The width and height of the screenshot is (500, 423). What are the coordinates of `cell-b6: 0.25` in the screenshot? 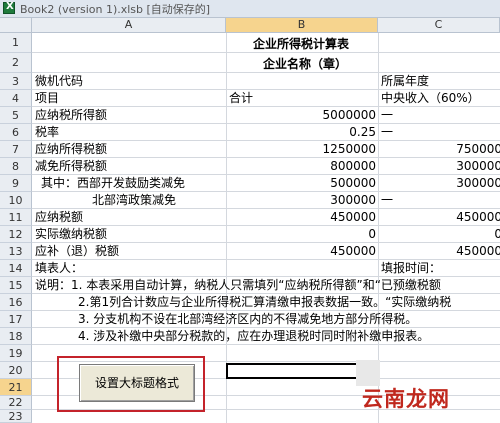 It's located at (302, 132).